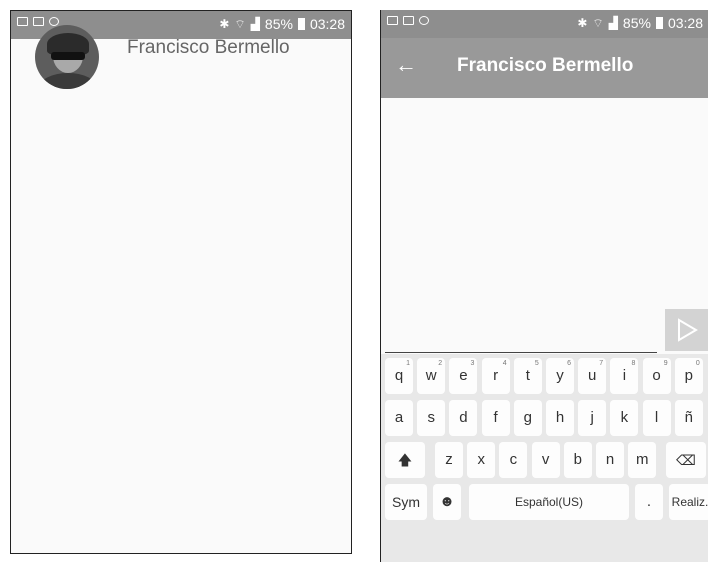 Image resolution: width=708 pixels, height=562 pixels. What do you see at coordinates (495, 418) in the screenshot?
I see `key-f: f` at bounding box center [495, 418].